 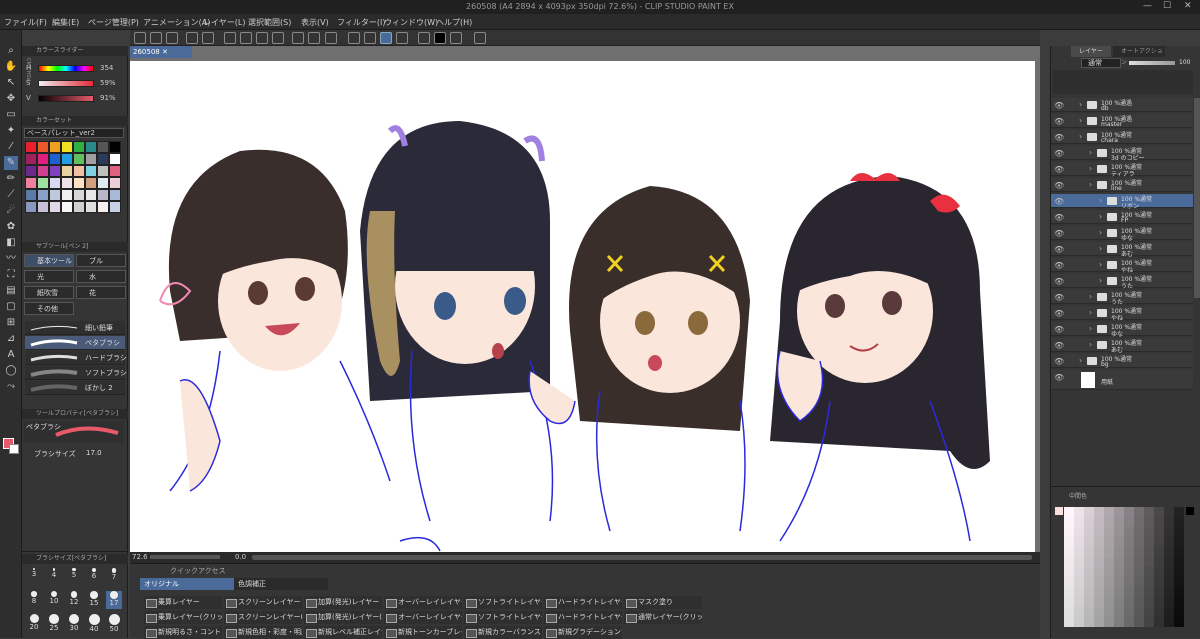 What do you see at coordinates (370, 38) in the screenshot?
I see `snap-special-ruler-icon` at bounding box center [370, 38].